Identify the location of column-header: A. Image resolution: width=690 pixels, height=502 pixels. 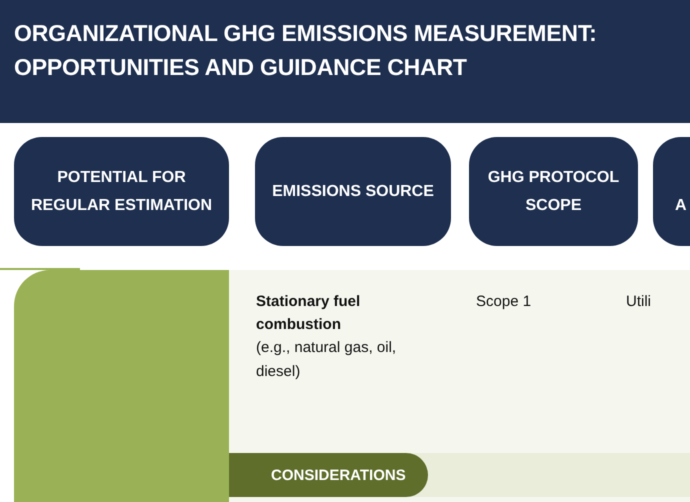
(671, 191).